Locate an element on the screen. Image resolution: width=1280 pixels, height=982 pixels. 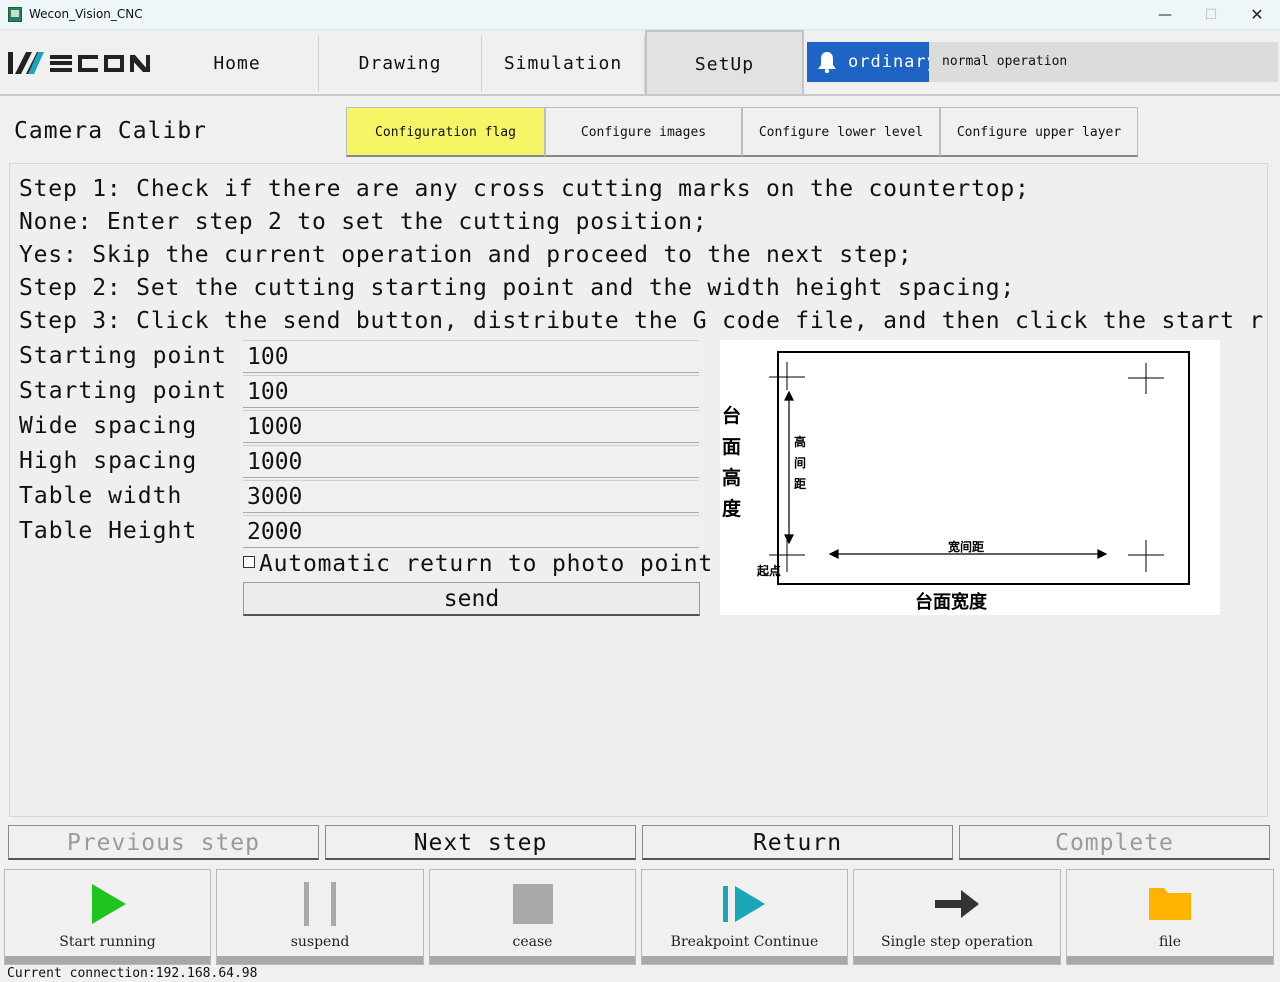
breakpoint-continue-label: Breakpoint Continue is located at coordinates (744, 942).